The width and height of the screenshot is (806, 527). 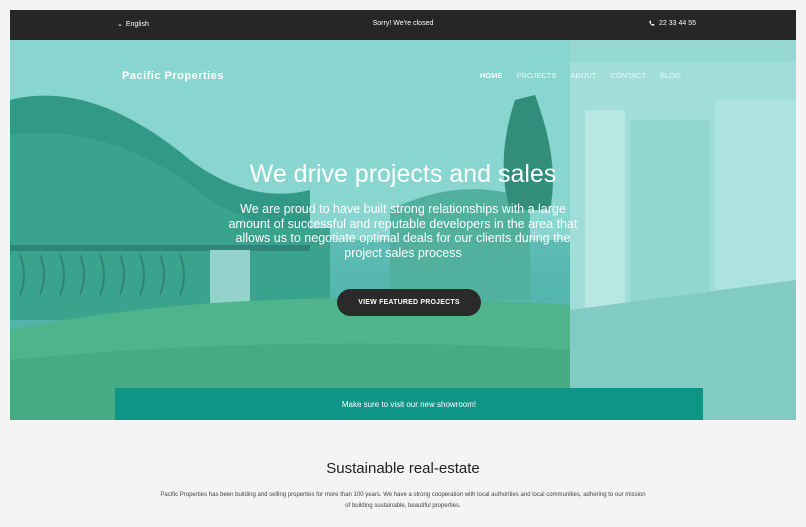 What do you see at coordinates (173, 76) in the screenshot?
I see `brand-logo: Pacific Properties` at bounding box center [173, 76].